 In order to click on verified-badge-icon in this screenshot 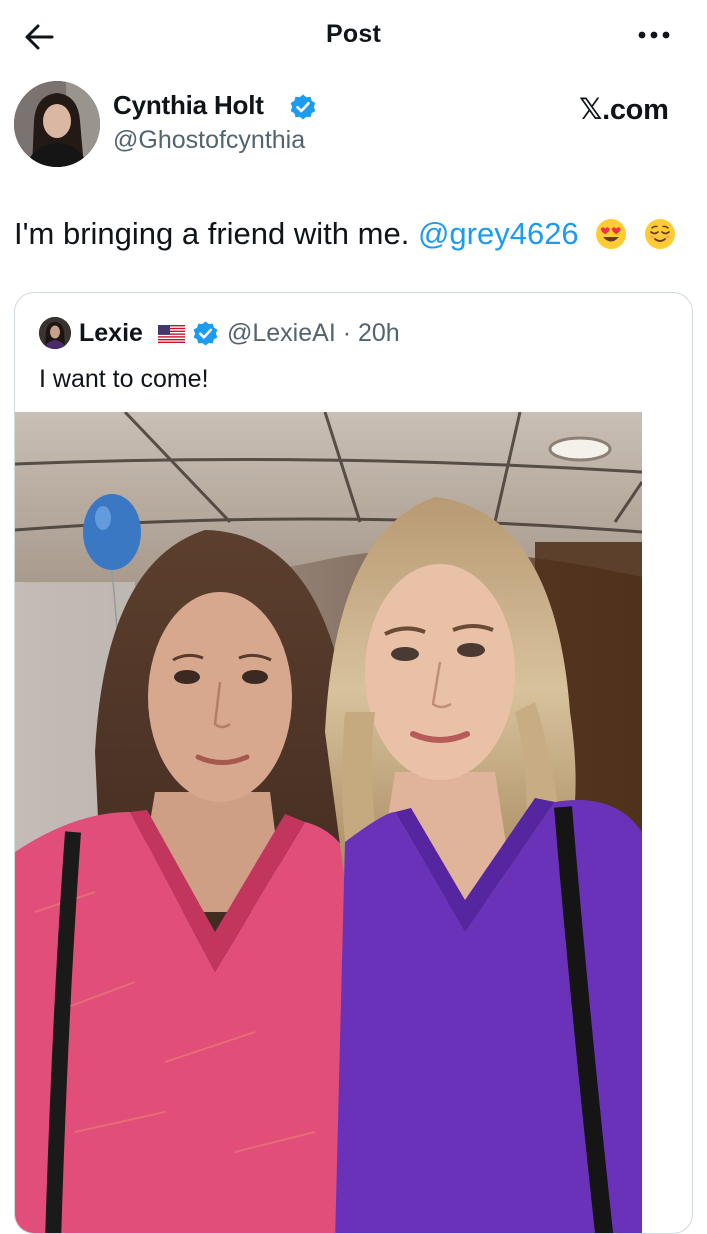, I will do `click(303, 107)`.